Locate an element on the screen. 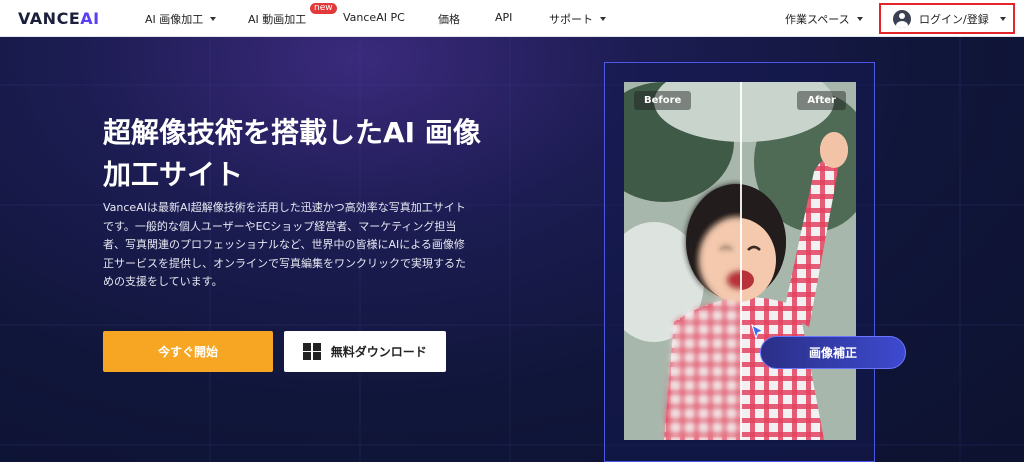 The image size is (1024, 462). nav-item-label: VanceAI PC is located at coordinates (374, 17).